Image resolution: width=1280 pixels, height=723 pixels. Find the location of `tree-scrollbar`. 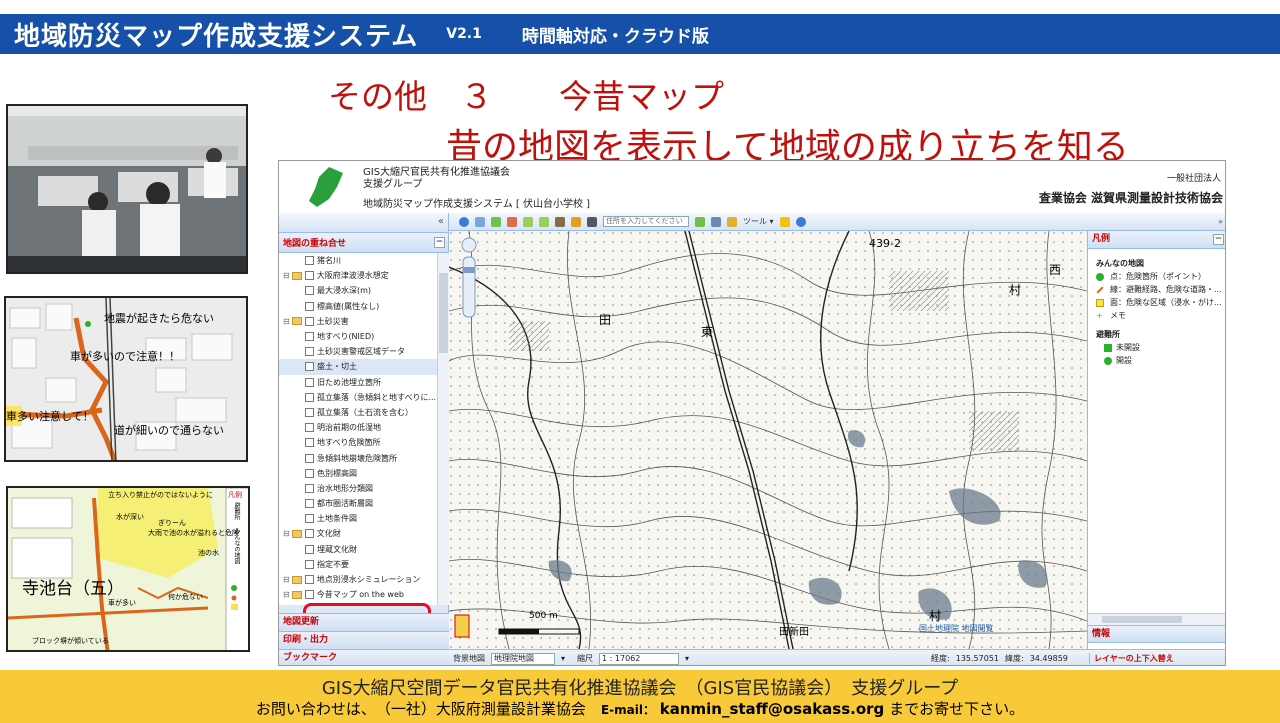

tree-scrollbar is located at coordinates (443, 429).